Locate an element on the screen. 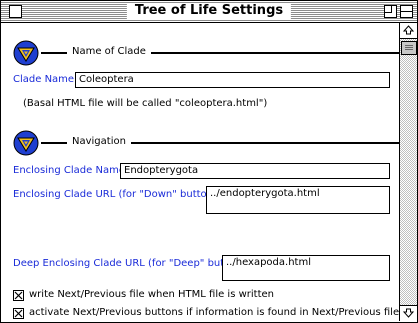 Image resolution: width=418 pixels, height=323 pixels. clade-name-field: Coleoptera is located at coordinates (232, 80).